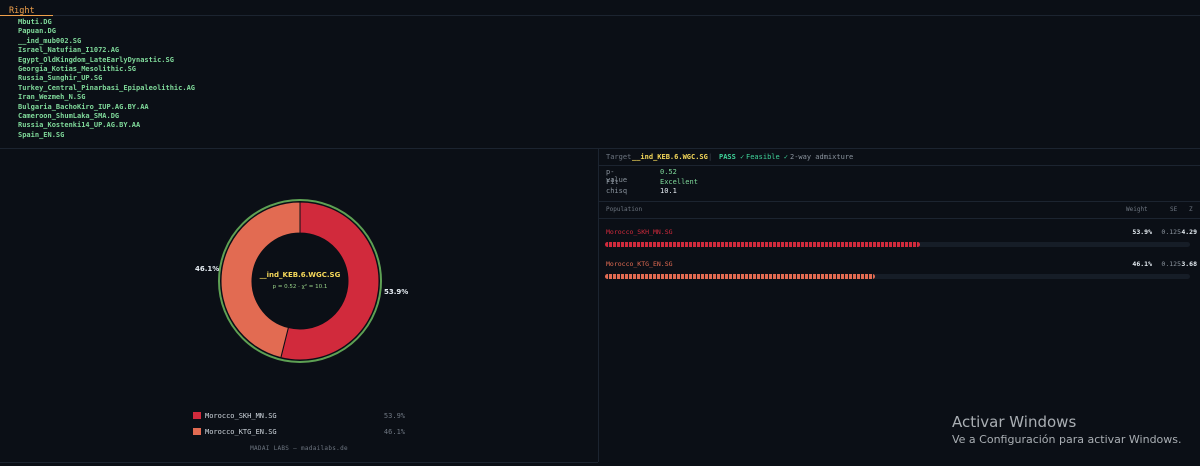 The image size is (1200, 466). Describe the element at coordinates (37, 31) in the screenshot. I see `population-item: Papuan.DG` at that location.